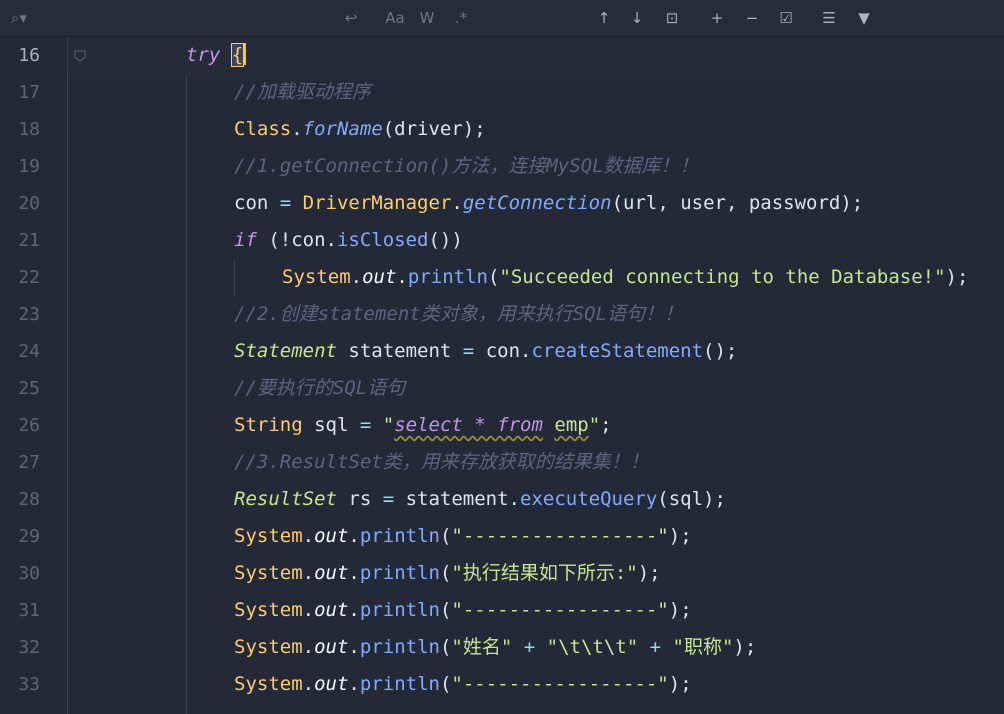 This screenshot has width=1004, height=714. What do you see at coordinates (29, 314) in the screenshot?
I see `line-number: 23` at bounding box center [29, 314].